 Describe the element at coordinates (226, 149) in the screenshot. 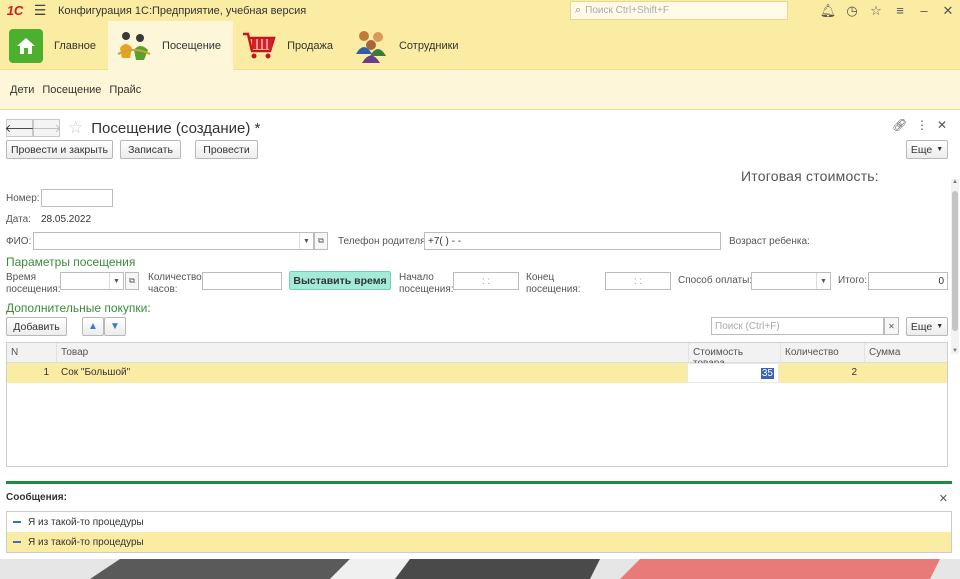

I see `post-button: Провести` at that location.